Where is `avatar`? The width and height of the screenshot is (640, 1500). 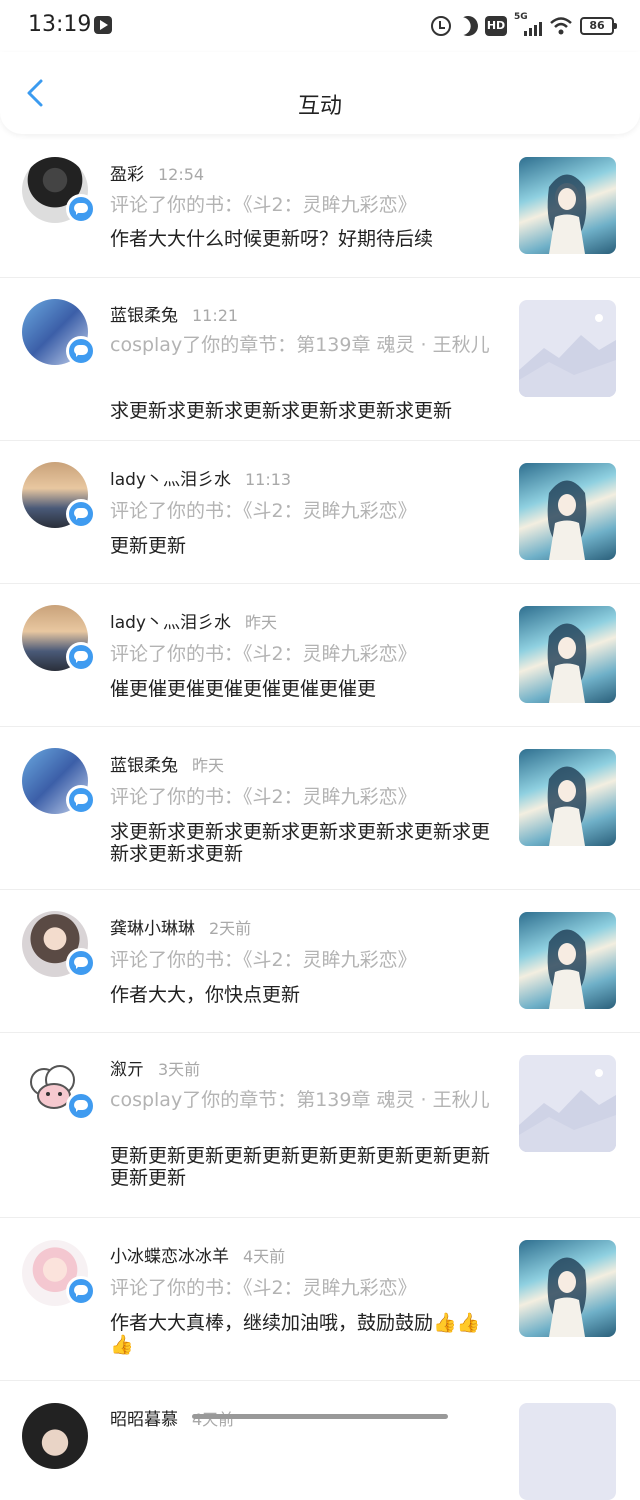
avatar is located at coordinates (55, 1436).